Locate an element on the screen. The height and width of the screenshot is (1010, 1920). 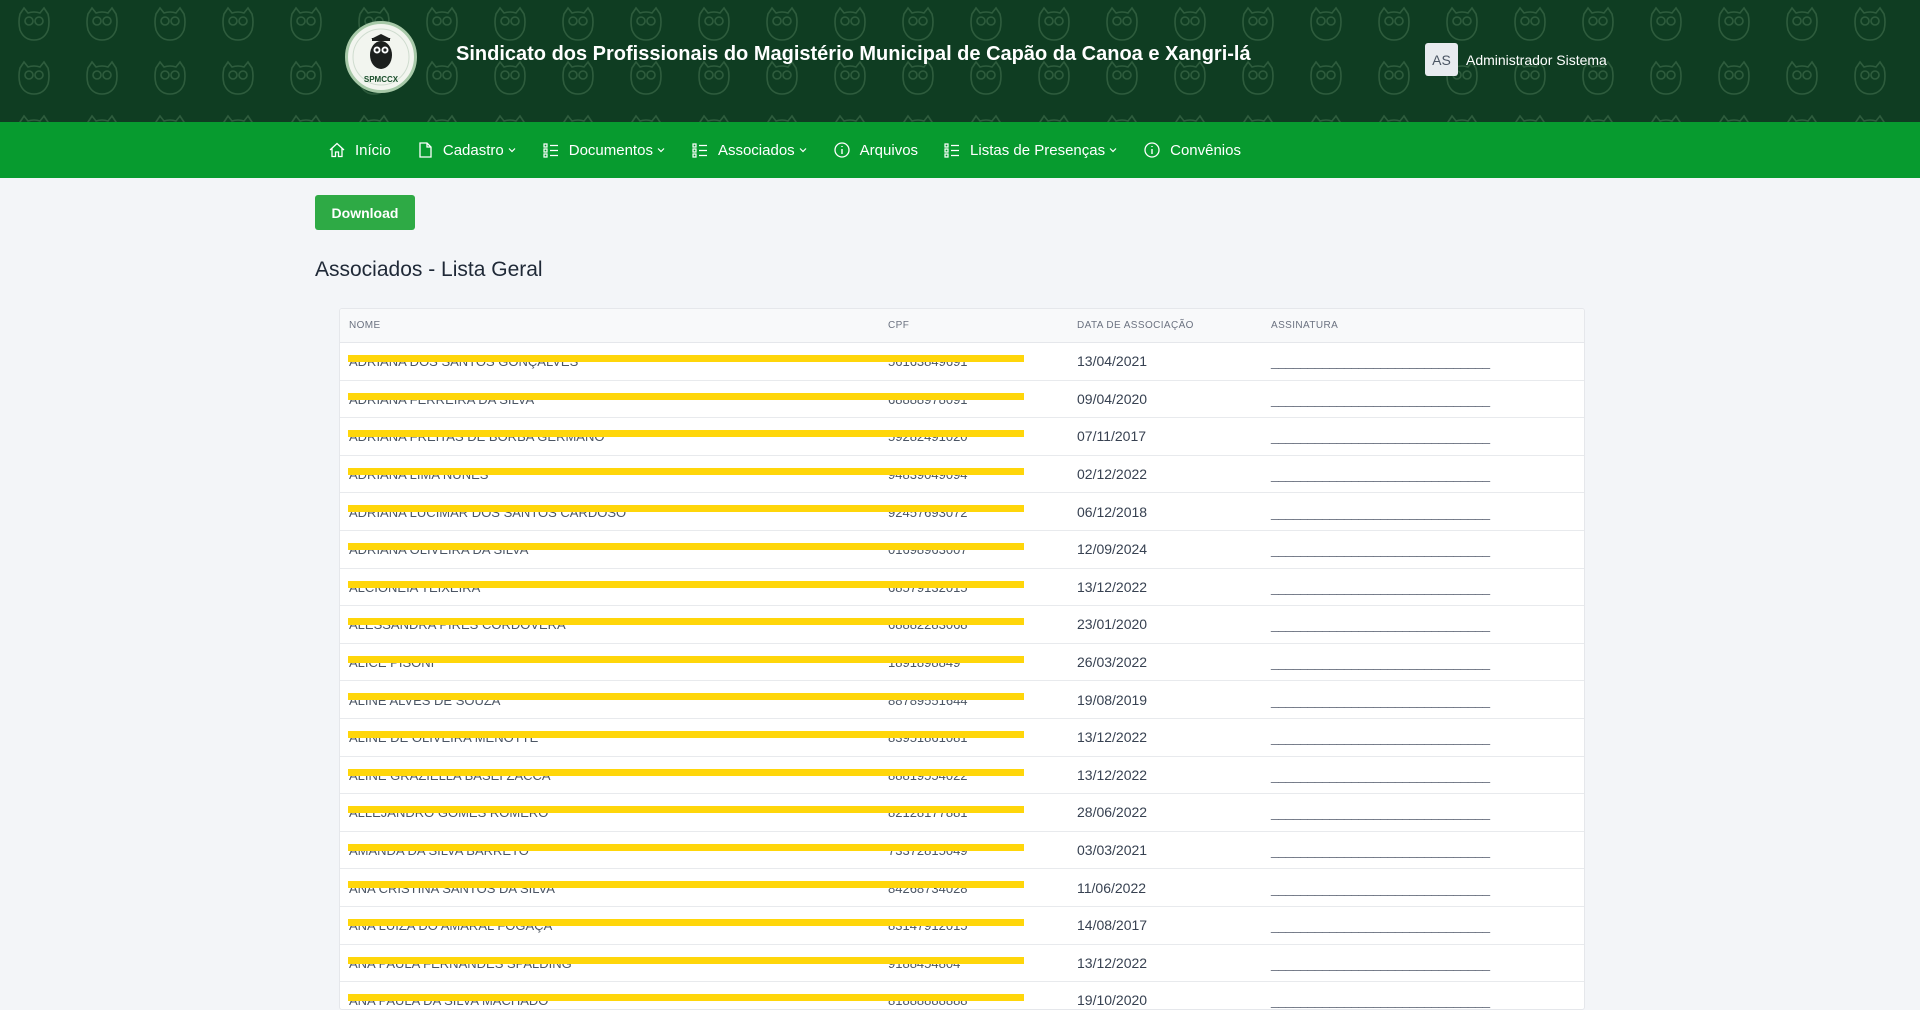
cell-data: 03/03/2021 is located at coordinates (1165, 850).